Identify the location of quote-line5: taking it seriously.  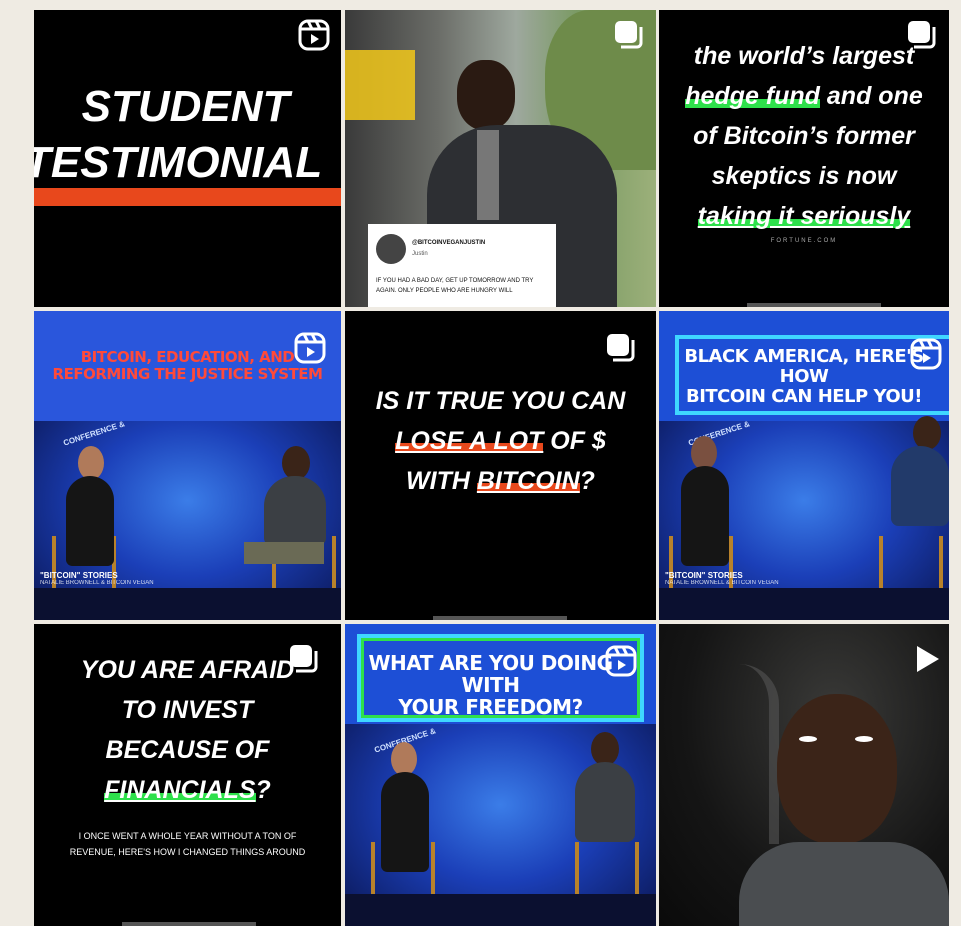
(804, 216).